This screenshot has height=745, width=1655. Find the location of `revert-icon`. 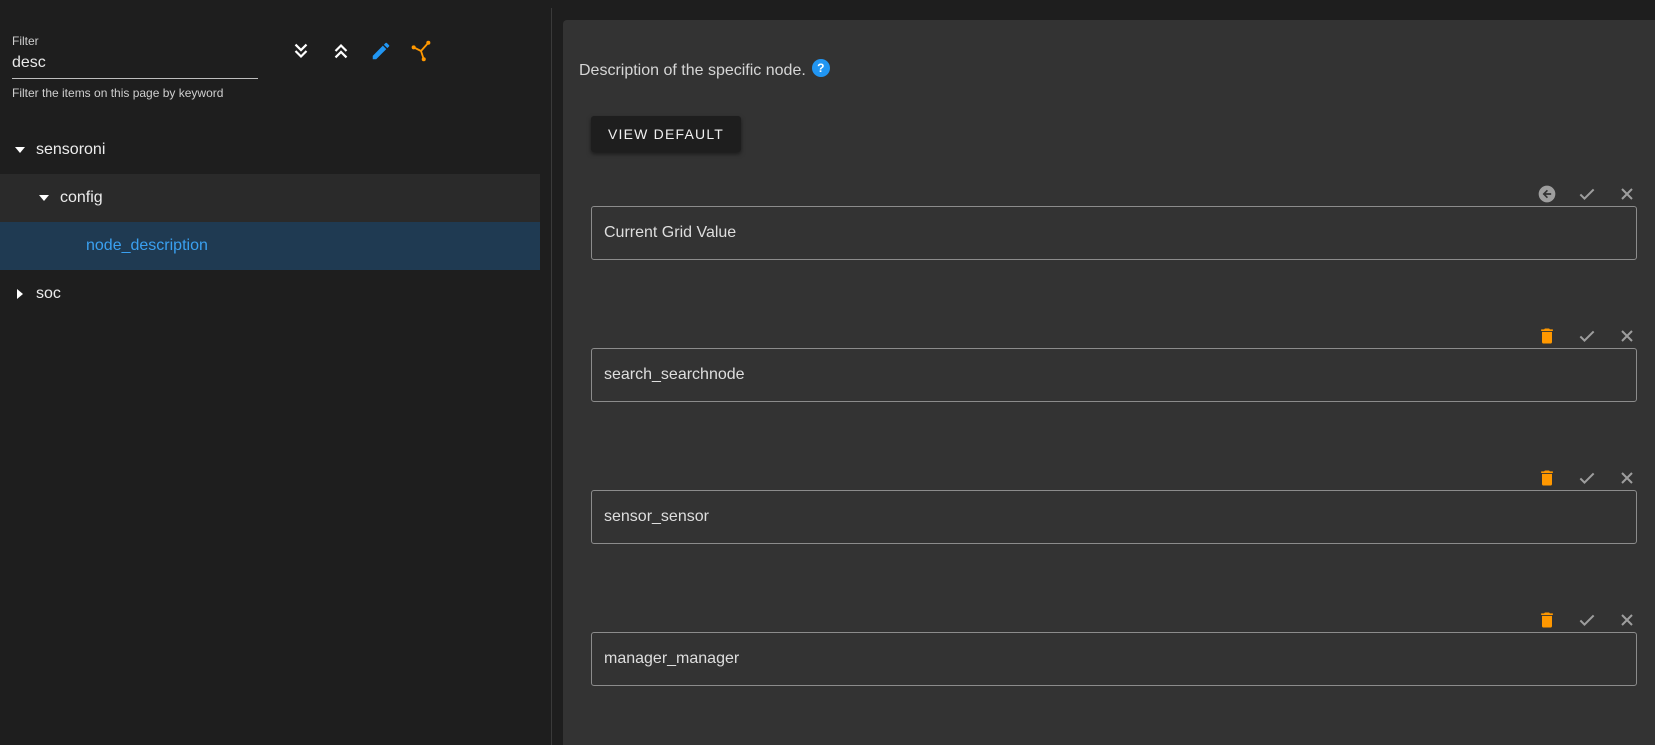

revert-icon is located at coordinates (1547, 194).